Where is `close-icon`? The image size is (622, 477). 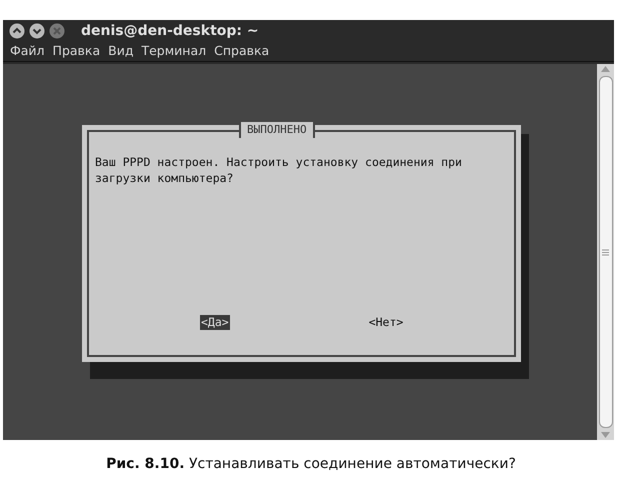
close-icon is located at coordinates (57, 31).